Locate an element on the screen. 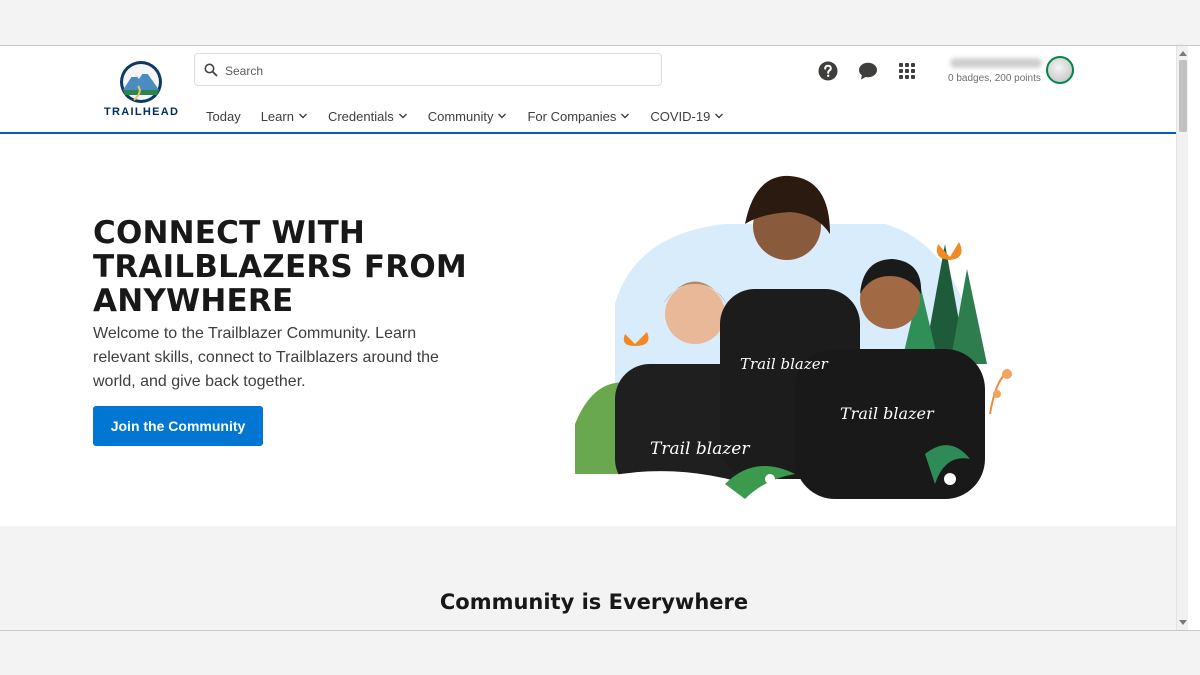 Image resolution: width=1200 pixels, height=675 pixels. chat-icon is located at coordinates (868, 71).